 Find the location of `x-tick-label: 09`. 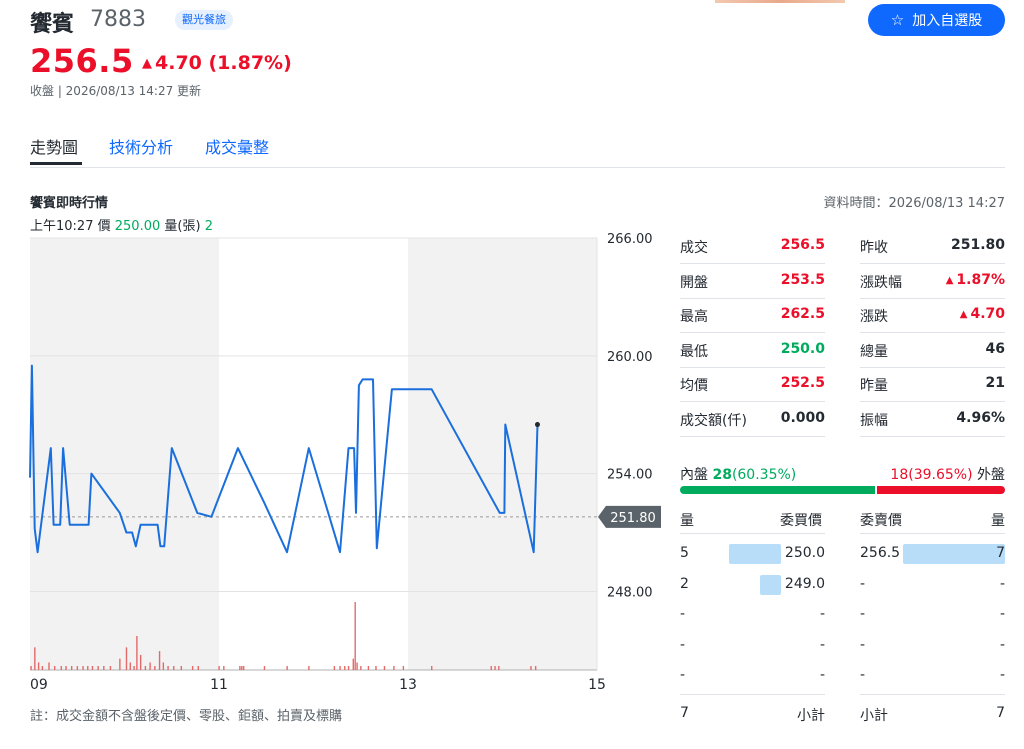

x-tick-label: 09 is located at coordinates (39, 685).